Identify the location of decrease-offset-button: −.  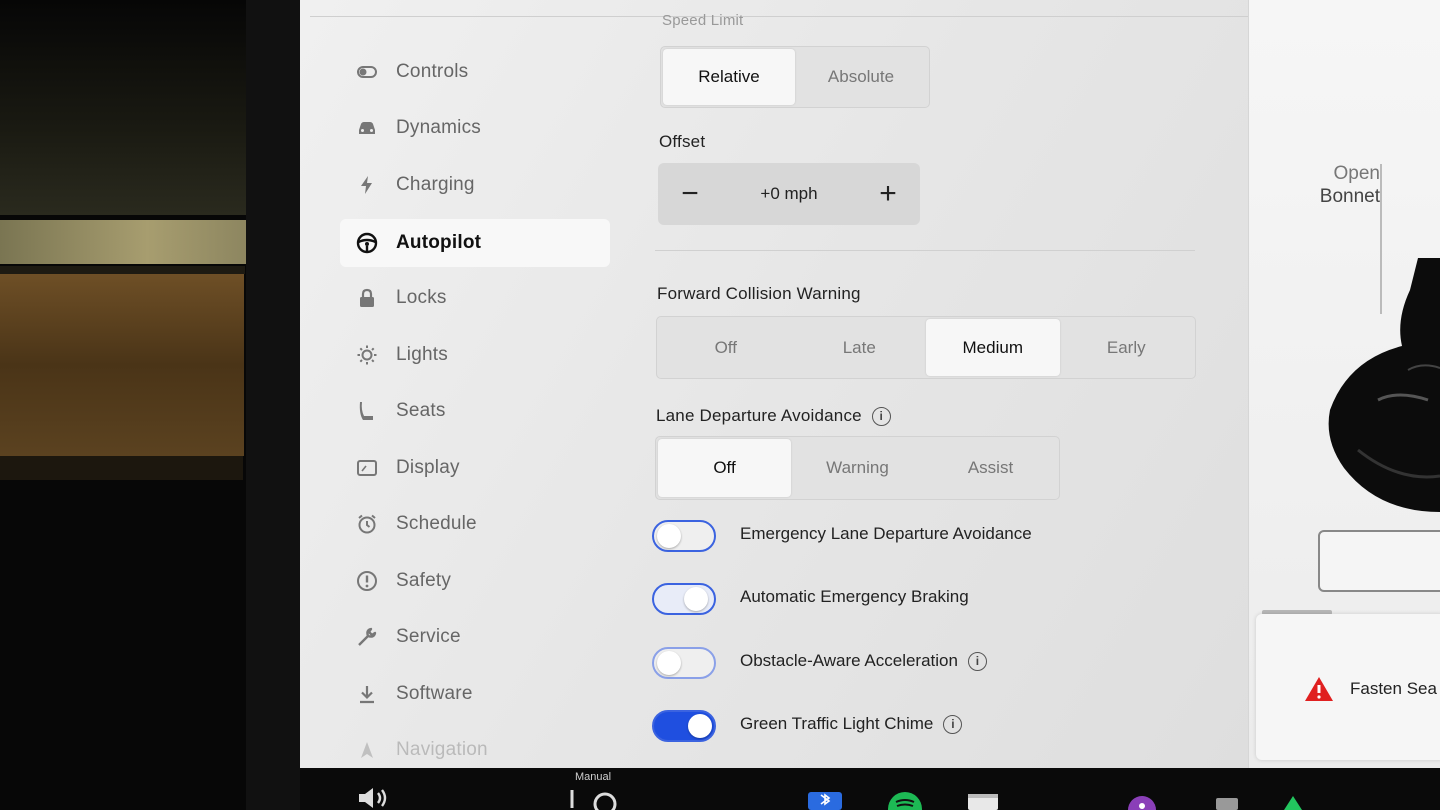
(690, 194).